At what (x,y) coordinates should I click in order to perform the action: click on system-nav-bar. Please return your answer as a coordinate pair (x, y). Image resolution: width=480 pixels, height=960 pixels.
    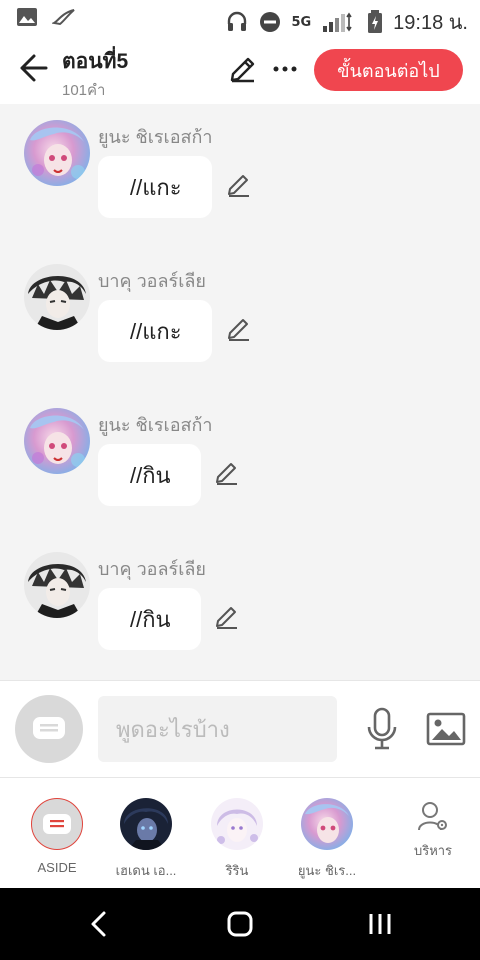
    Looking at the image, I should click on (240, 924).